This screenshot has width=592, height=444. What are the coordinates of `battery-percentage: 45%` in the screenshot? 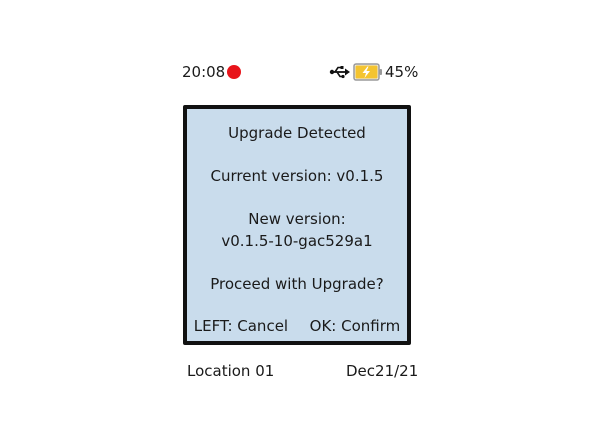 It's located at (402, 72).